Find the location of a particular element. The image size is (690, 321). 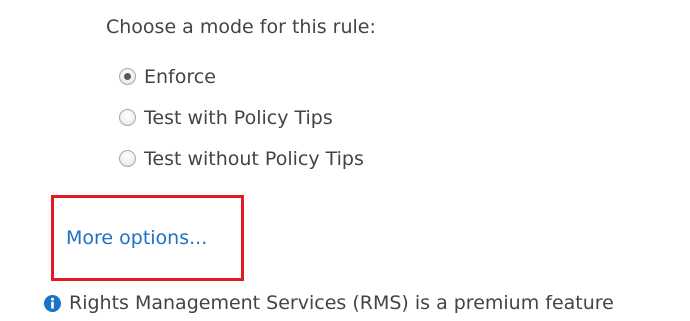

radio-label-test-with-tips: Test with Policy Tips is located at coordinates (238, 117).